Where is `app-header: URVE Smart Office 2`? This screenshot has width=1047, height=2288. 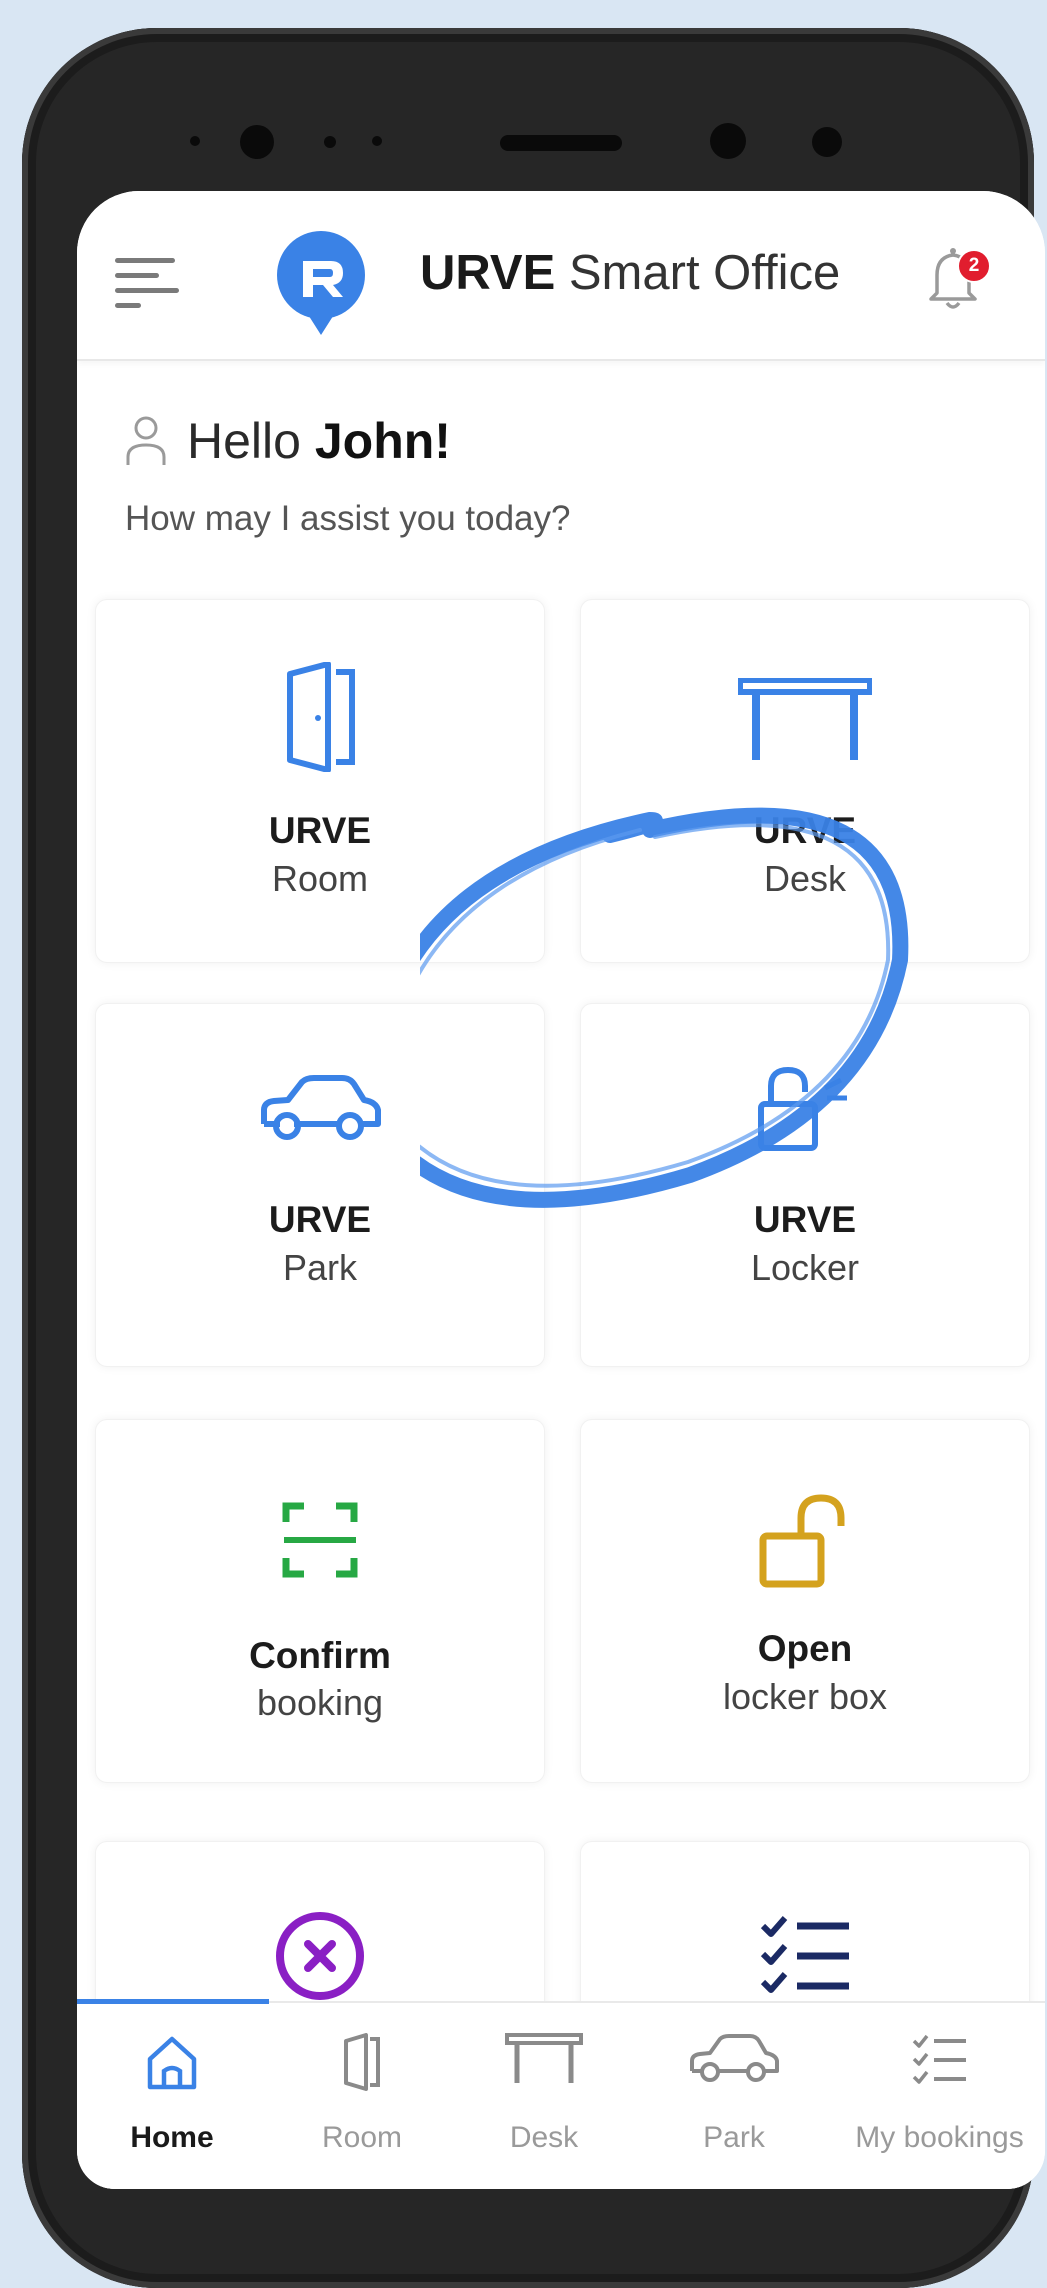 app-header: URVE Smart Office 2 is located at coordinates (561, 276).